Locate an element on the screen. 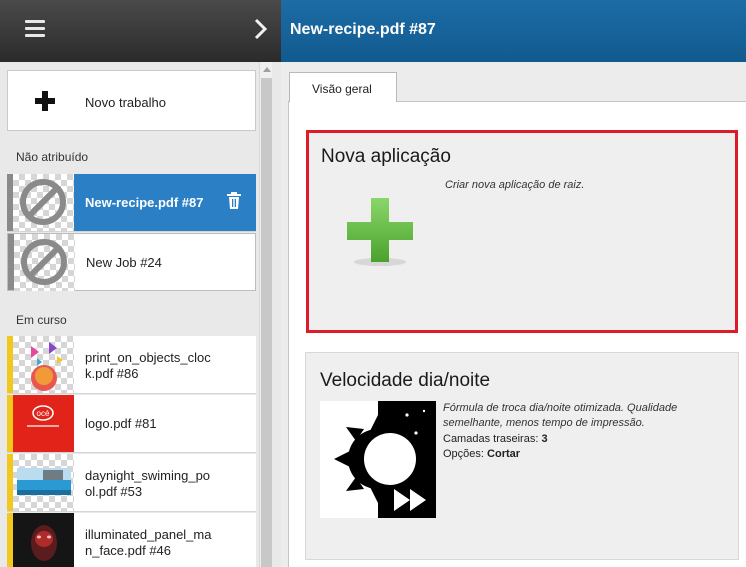 This screenshot has height=567, width=746. job-item-new-job: New Job #24 is located at coordinates (131, 262).